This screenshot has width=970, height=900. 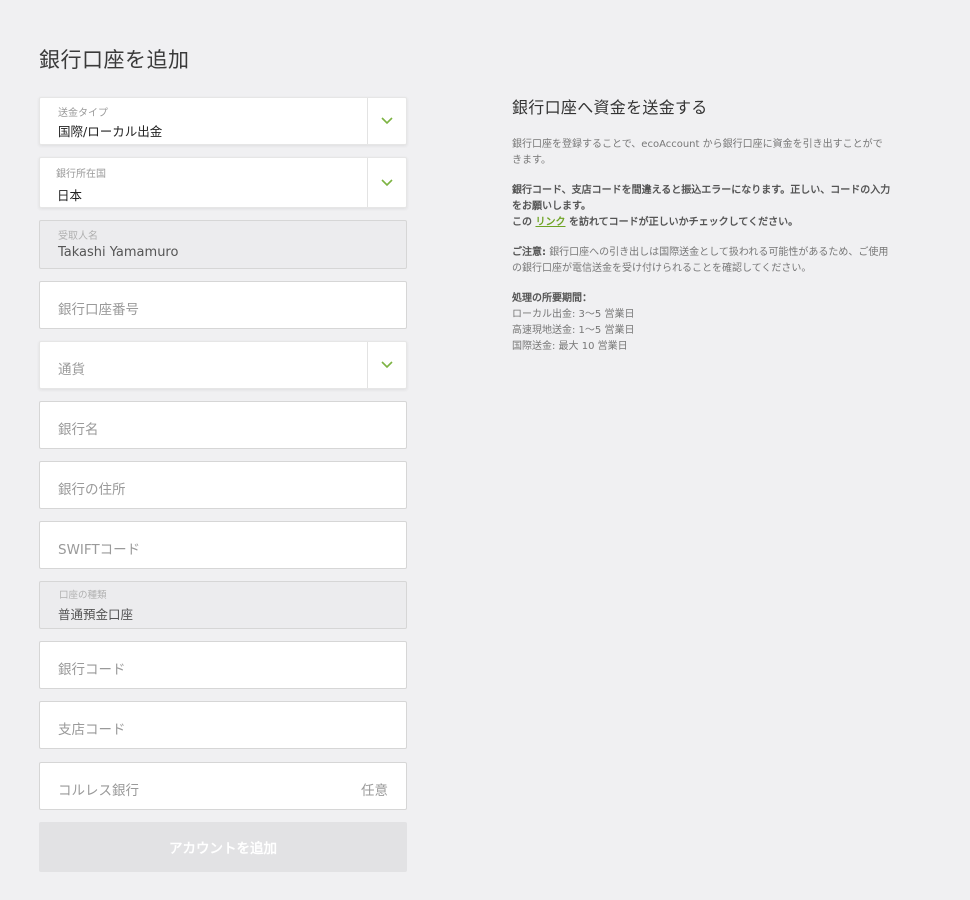 What do you see at coordinates (223, 786) in the screenshot?
I see `correspondent-bank-input: コルレス銀行 任意` at bounding box center [223, 786].